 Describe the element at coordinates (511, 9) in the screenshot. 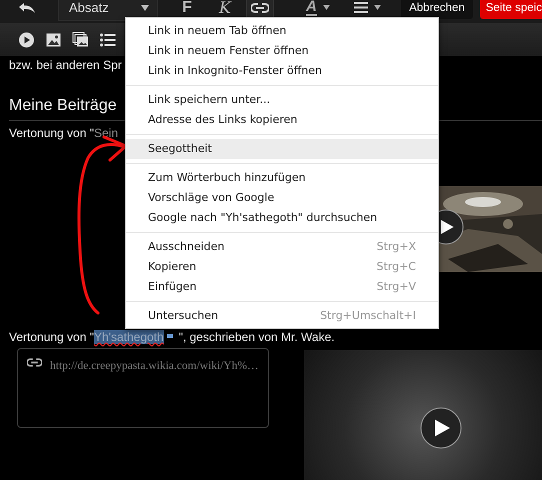

I see `save-button: Seite speic` at that location.